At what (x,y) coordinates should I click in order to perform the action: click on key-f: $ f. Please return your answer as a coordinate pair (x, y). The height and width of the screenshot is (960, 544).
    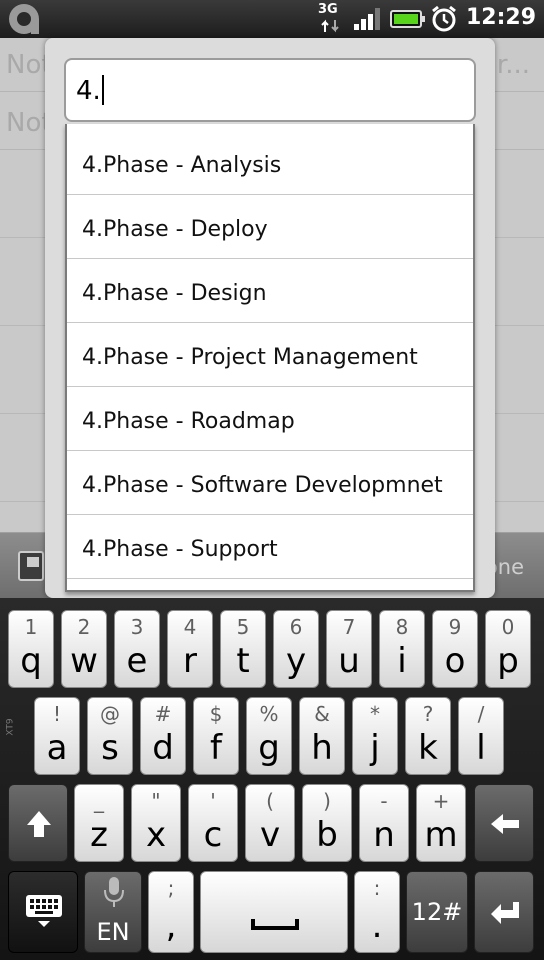
    Looking at the image, I should click on (216, 736).